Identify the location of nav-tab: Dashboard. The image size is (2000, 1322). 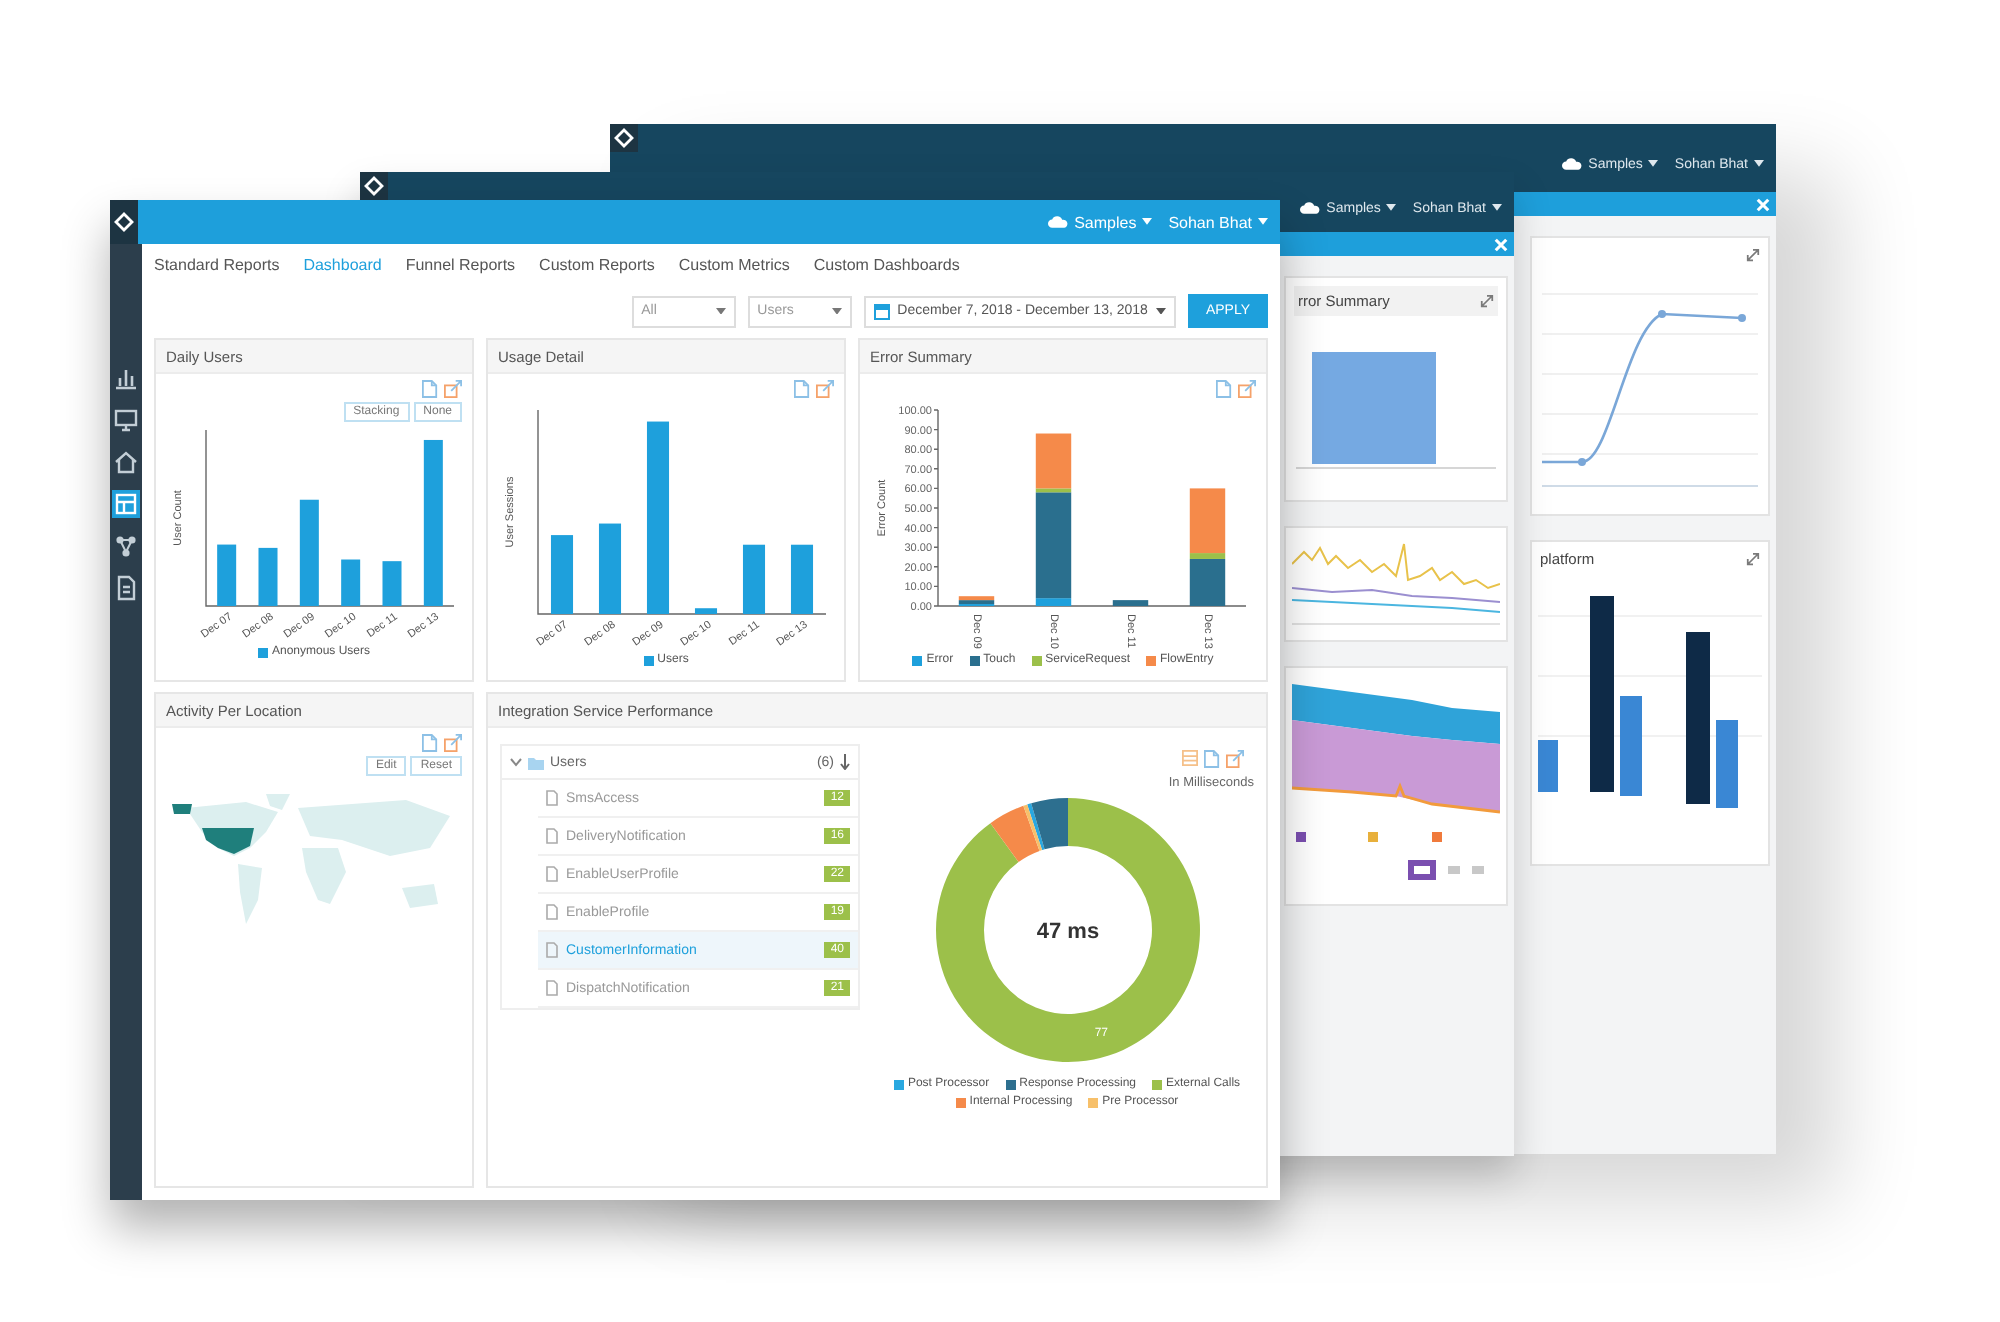
(342, 264).